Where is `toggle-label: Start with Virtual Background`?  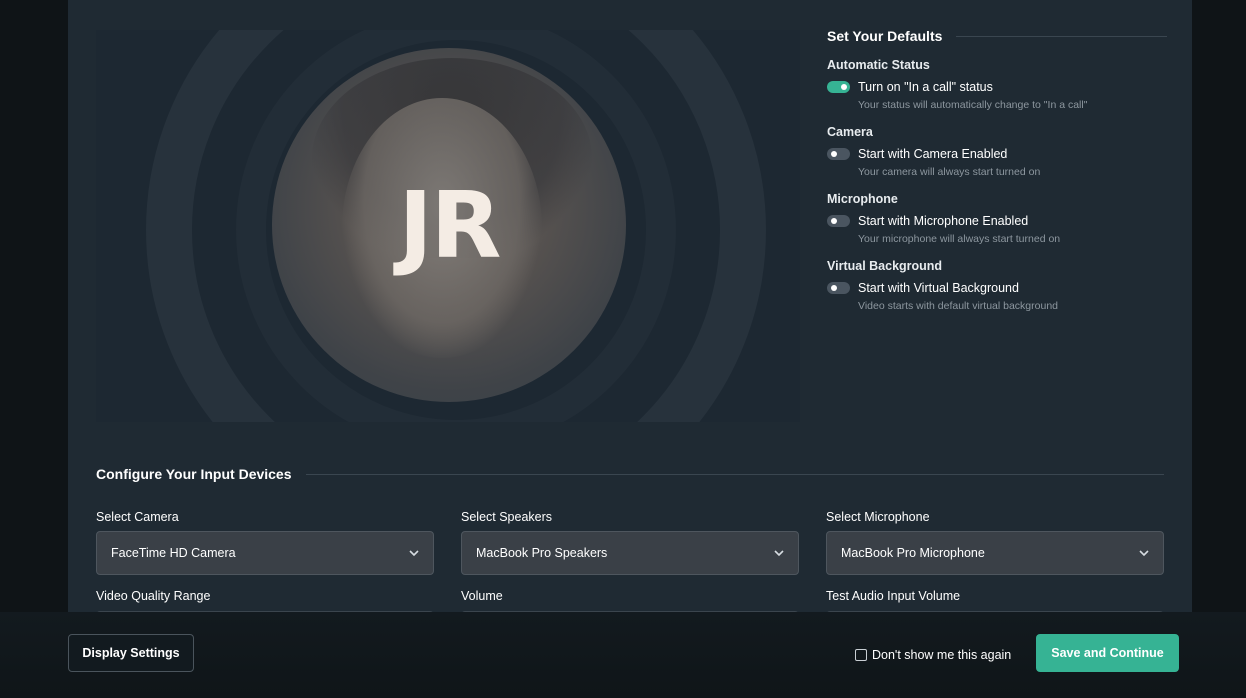 toggle-label: Start with Virtual Background is located at coordinates (938, 288).